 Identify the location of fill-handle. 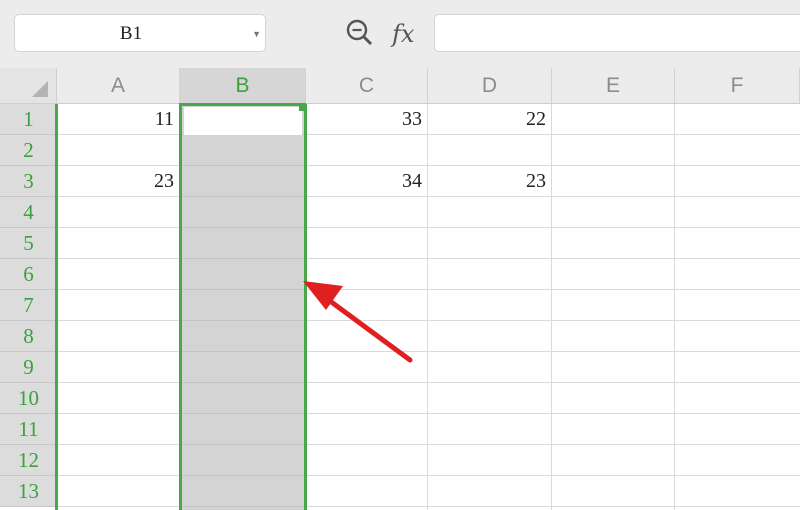
(302, 107).